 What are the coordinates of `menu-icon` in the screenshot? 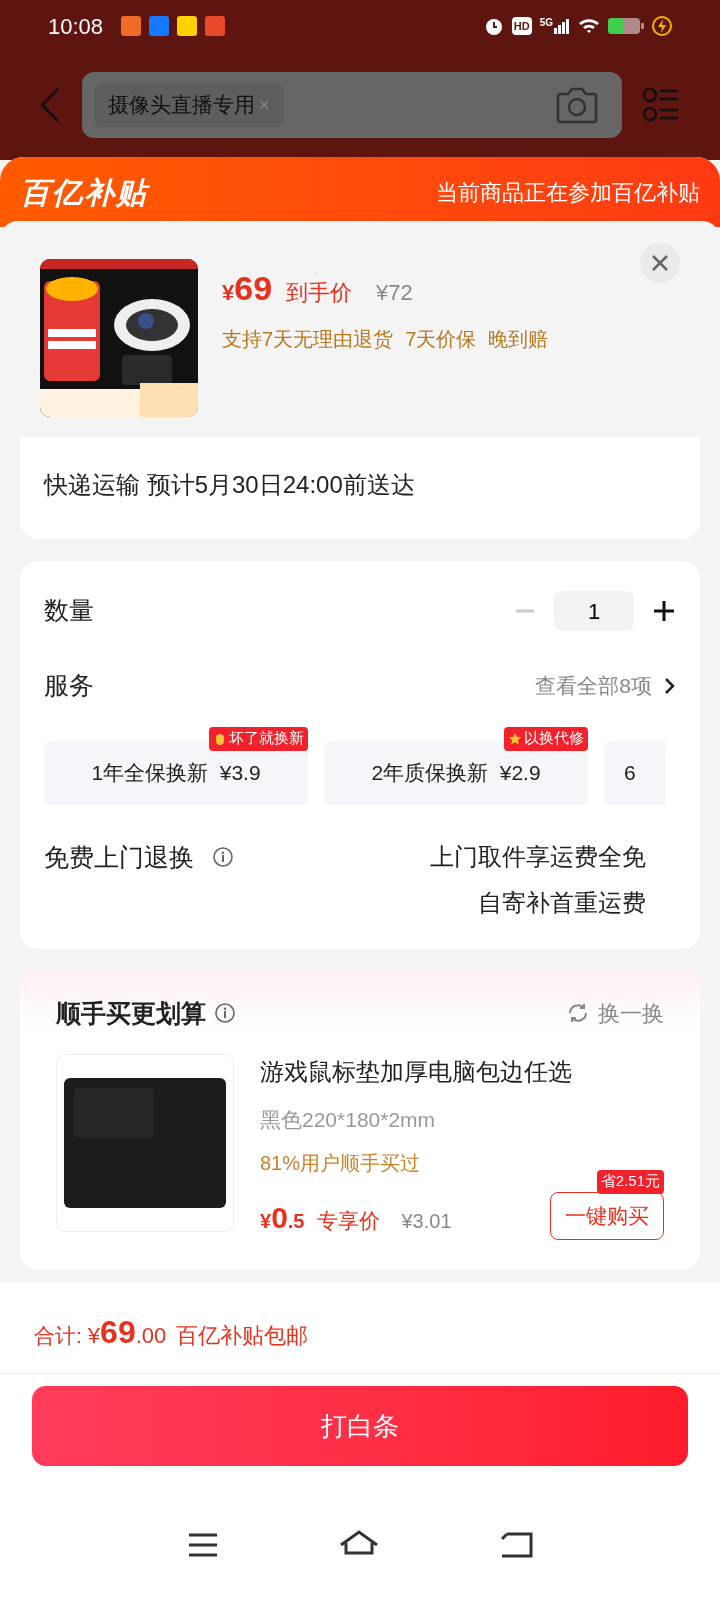 It's located at (203, 1545).